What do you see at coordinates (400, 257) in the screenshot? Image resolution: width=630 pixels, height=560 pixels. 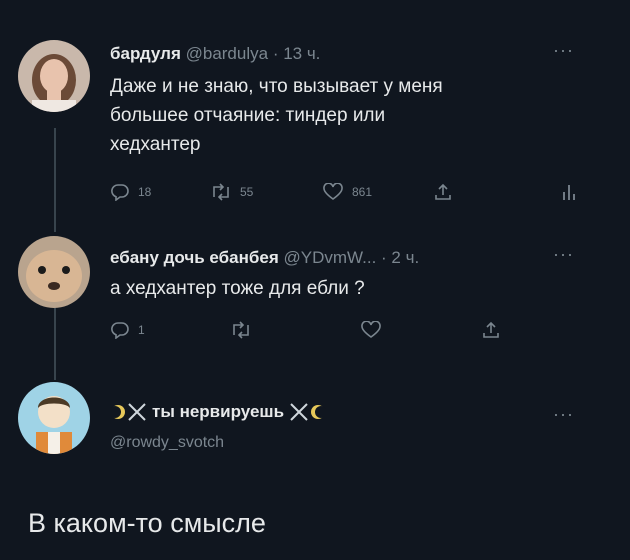 I see `tweet-time: · 2 ч.` at bounding box center [400, 257].